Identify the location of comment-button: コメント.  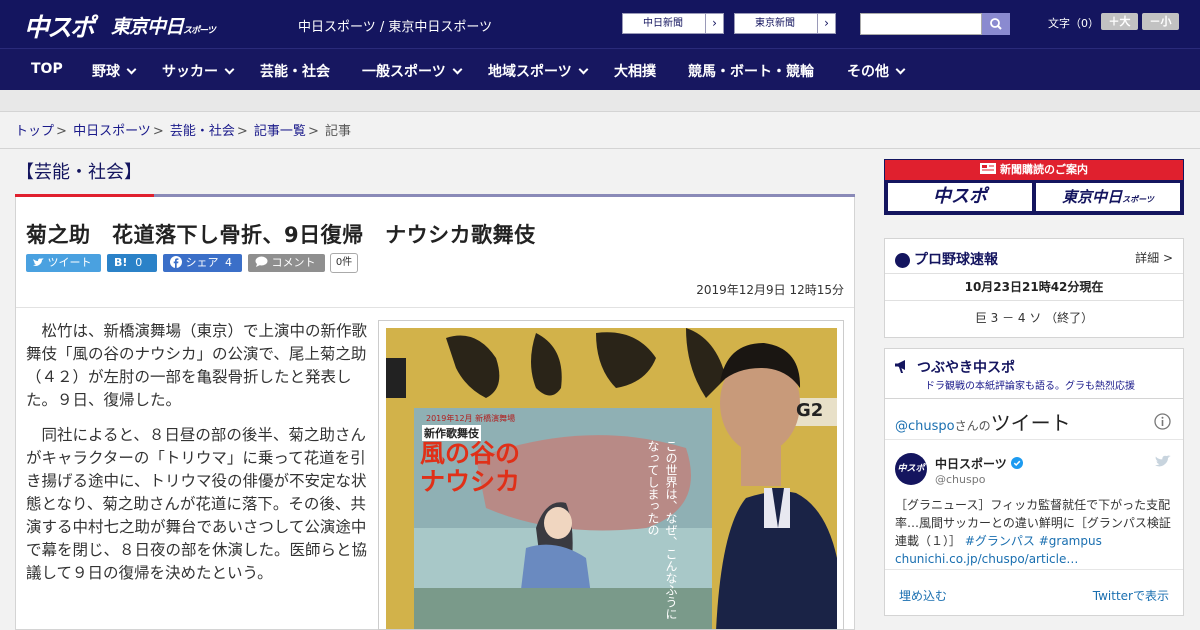
(286, 263).